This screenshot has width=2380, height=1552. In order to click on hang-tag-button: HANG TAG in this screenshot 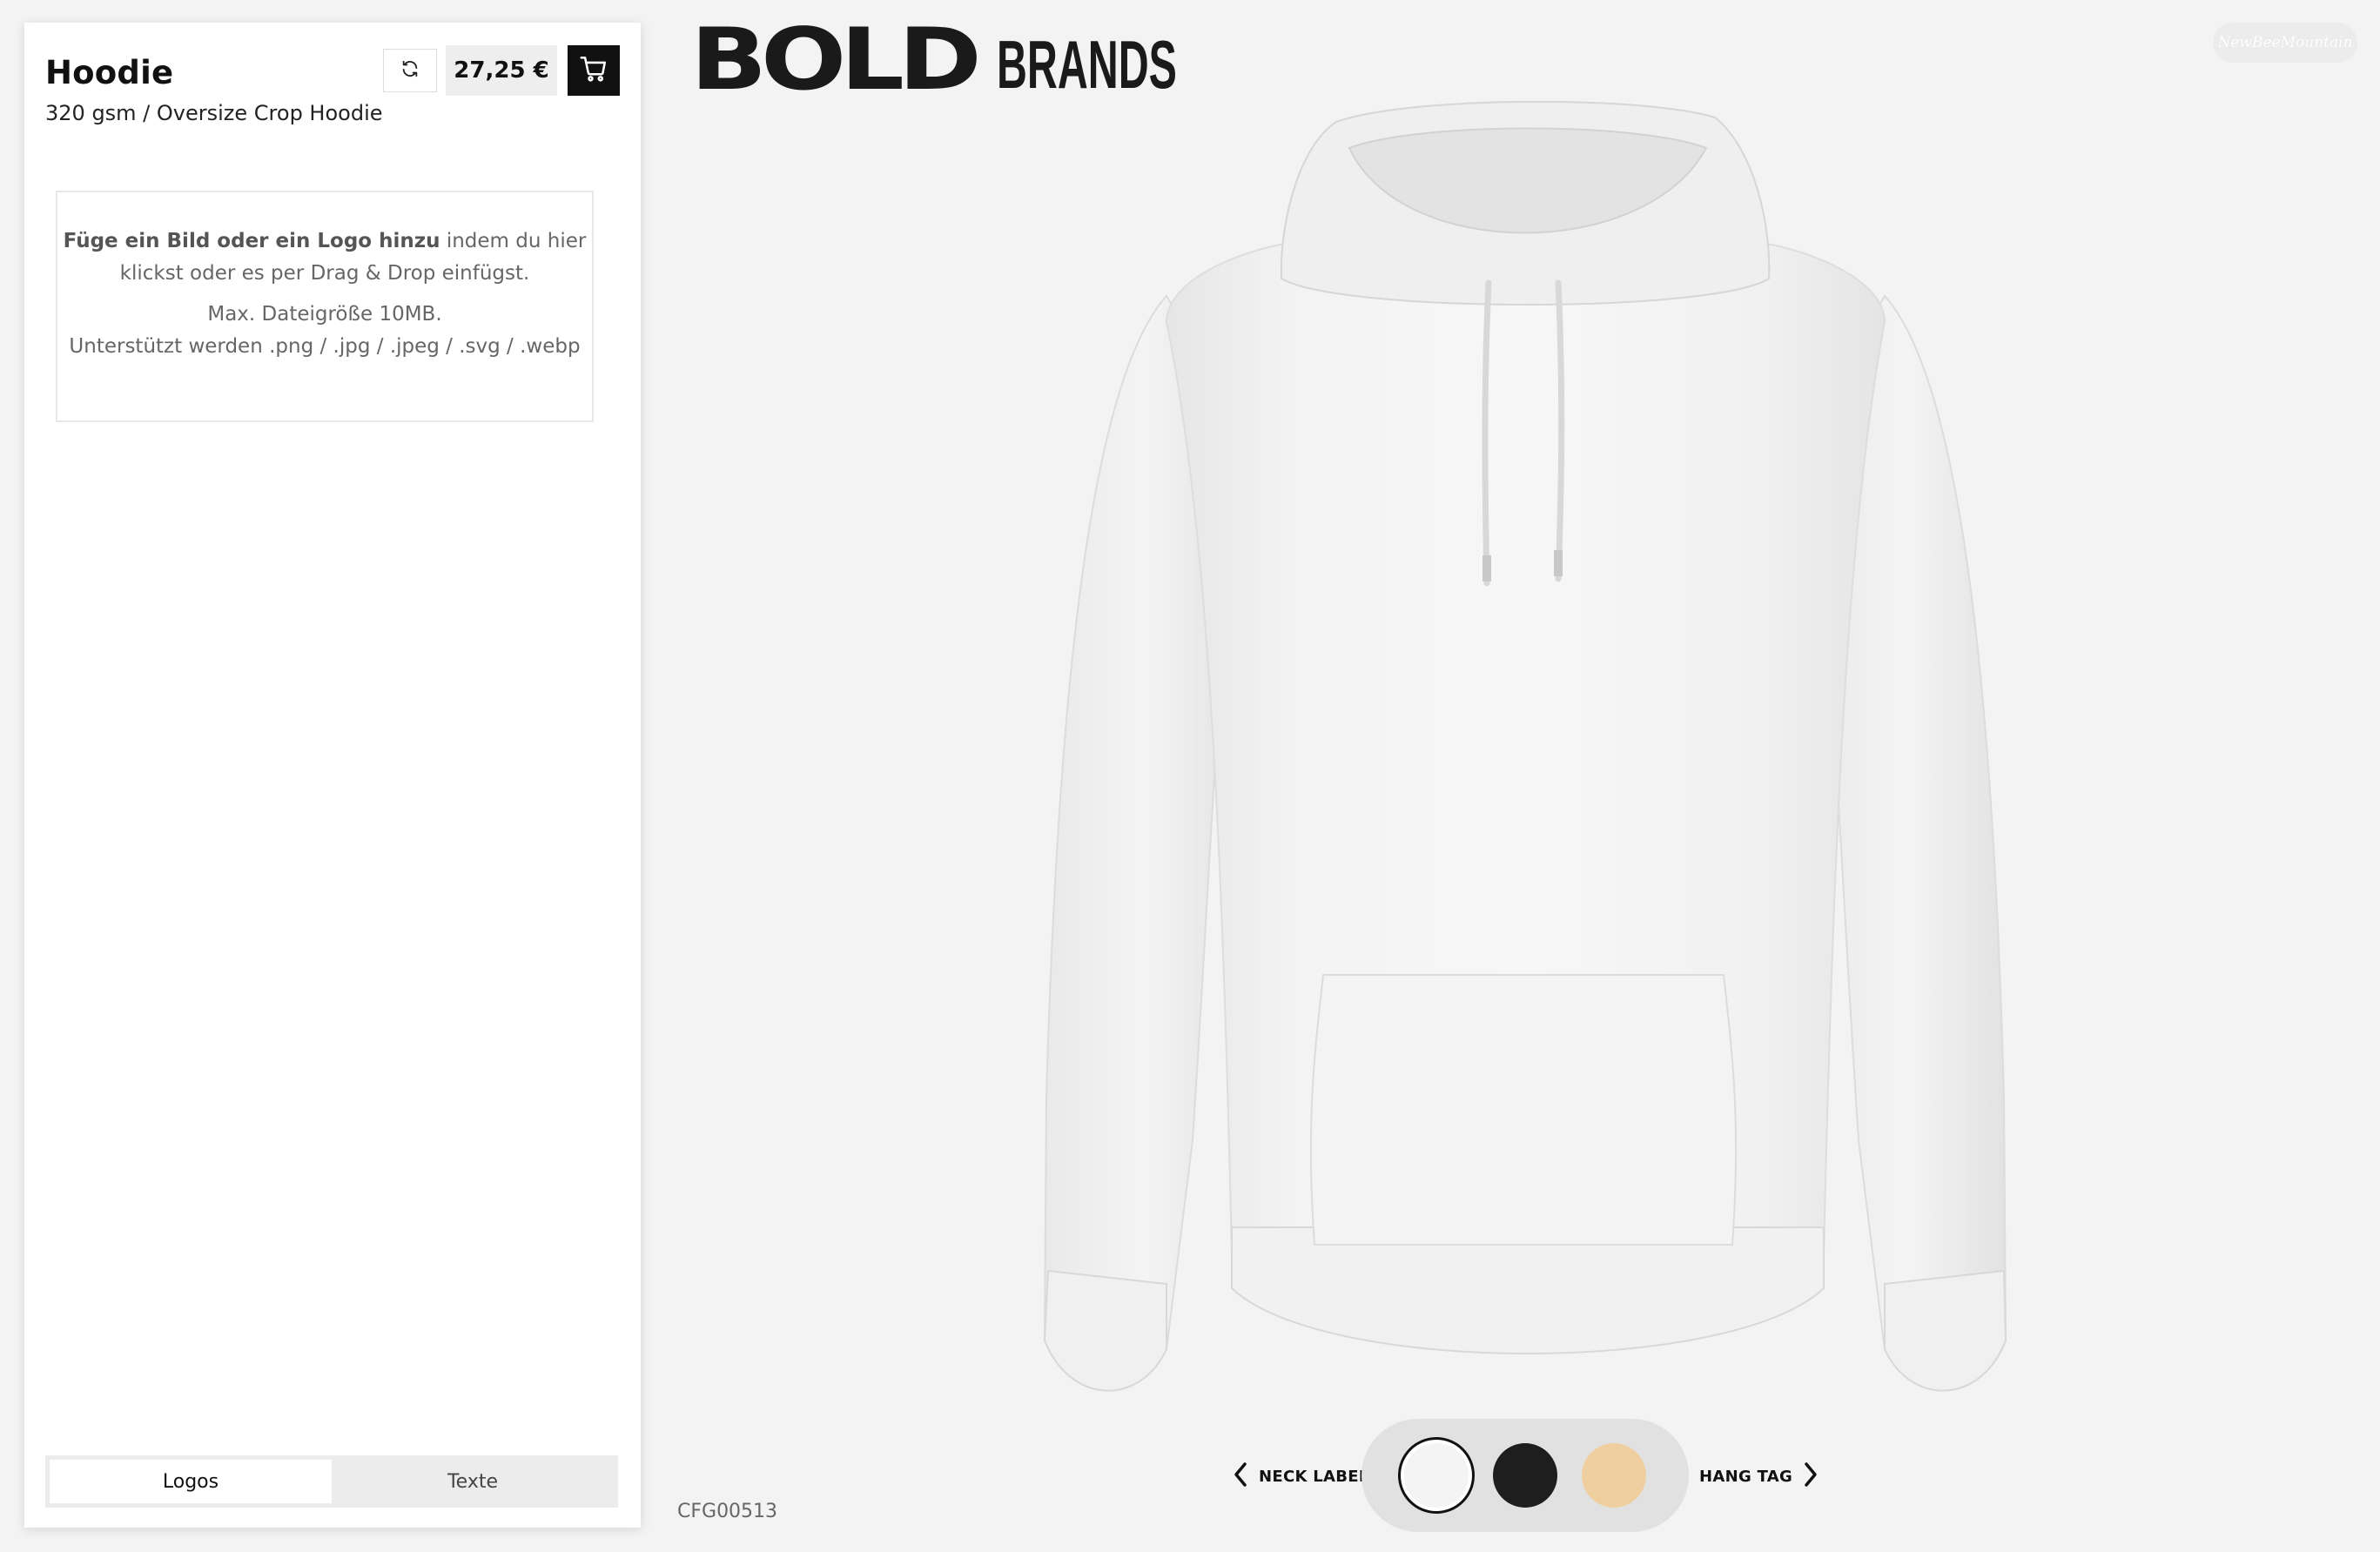, I will do `click(1759, 1476)`.